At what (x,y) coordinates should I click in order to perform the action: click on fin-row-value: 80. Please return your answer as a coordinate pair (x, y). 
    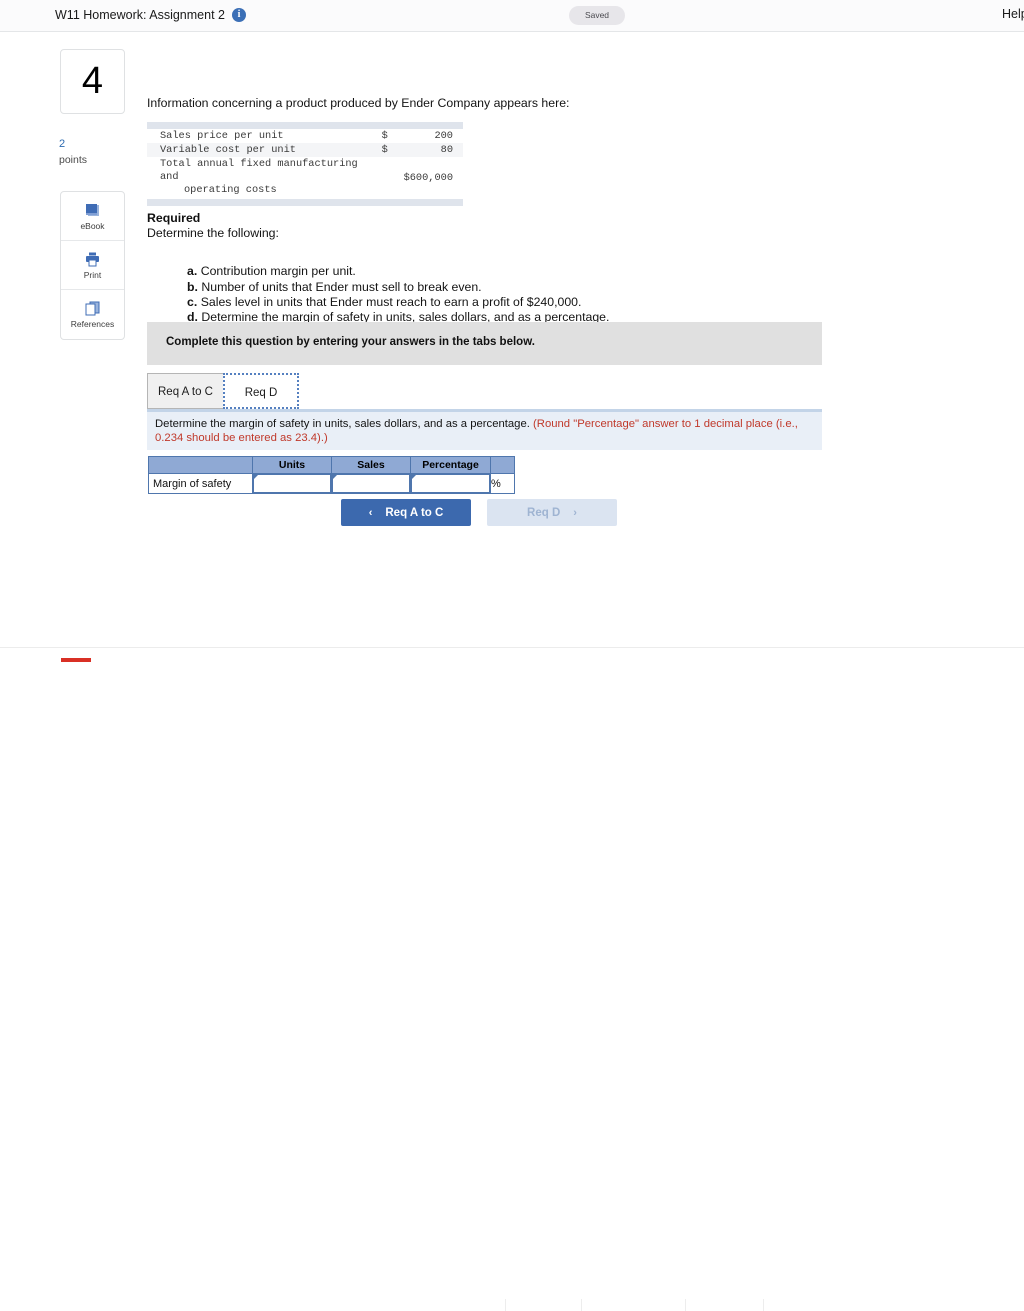
    Looking at the image, I should click on (432, 150).